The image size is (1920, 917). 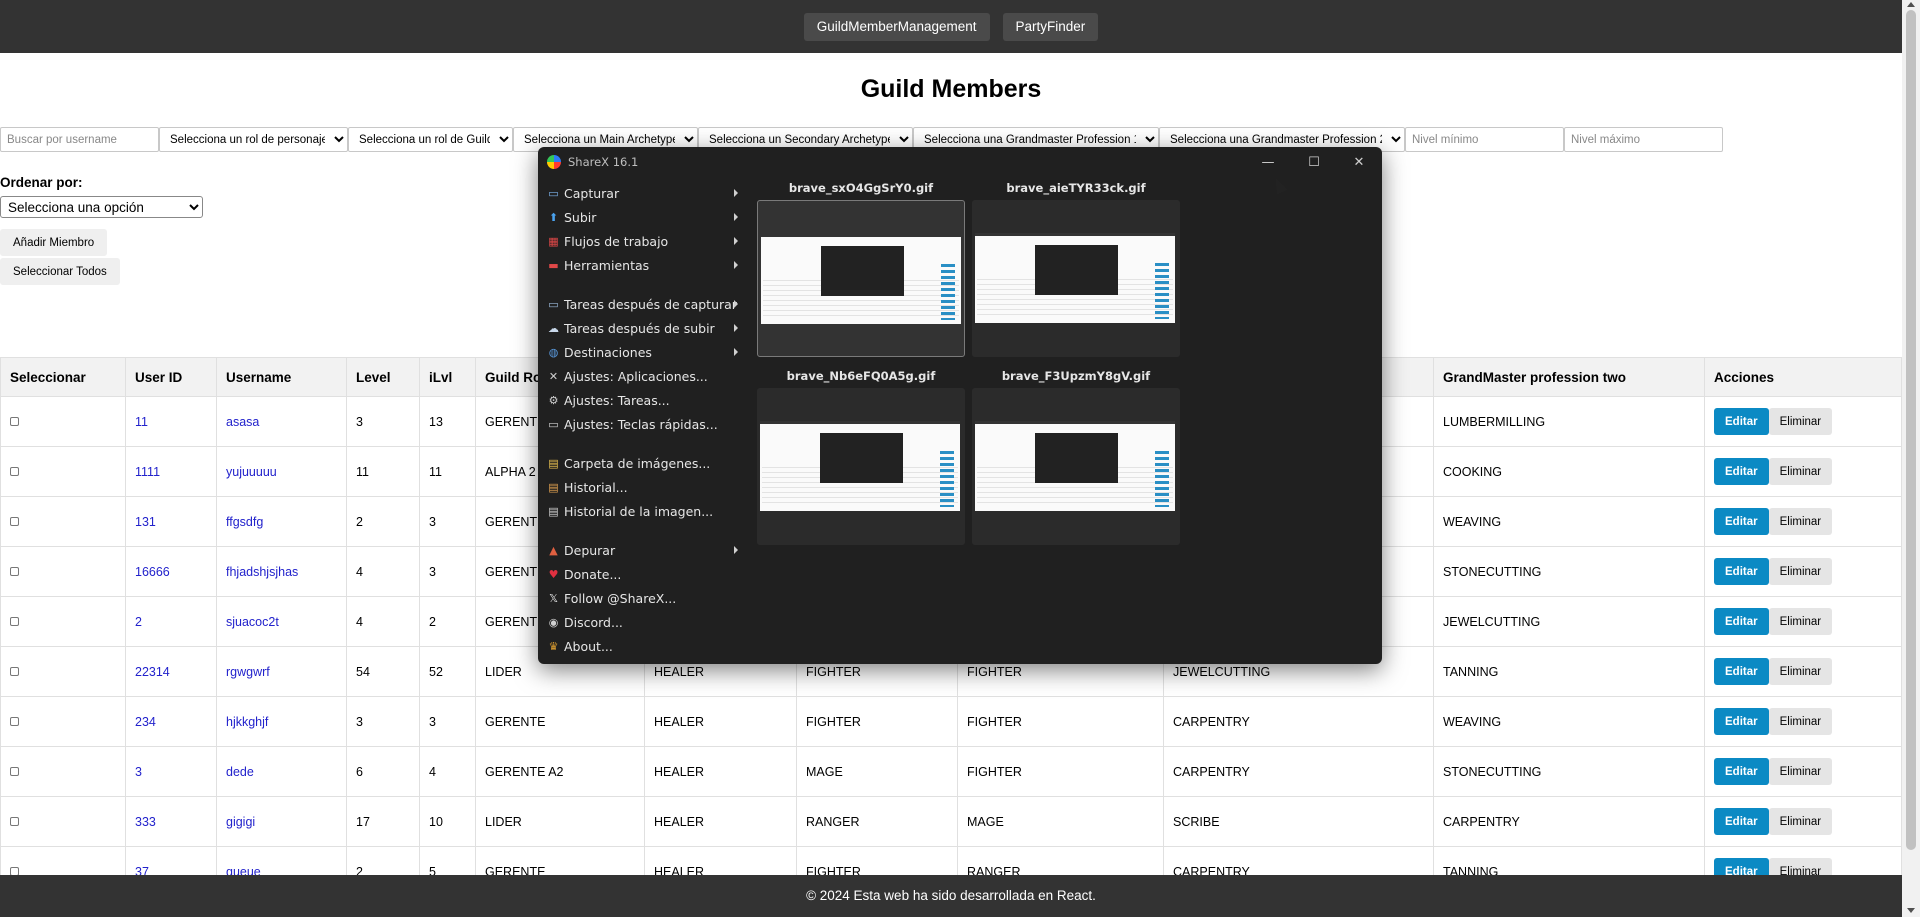 What do you see at coordinates (281, 471) in the screenshot?
I see `cell-username: yujuuuuu` at bounding box center [281, 471].